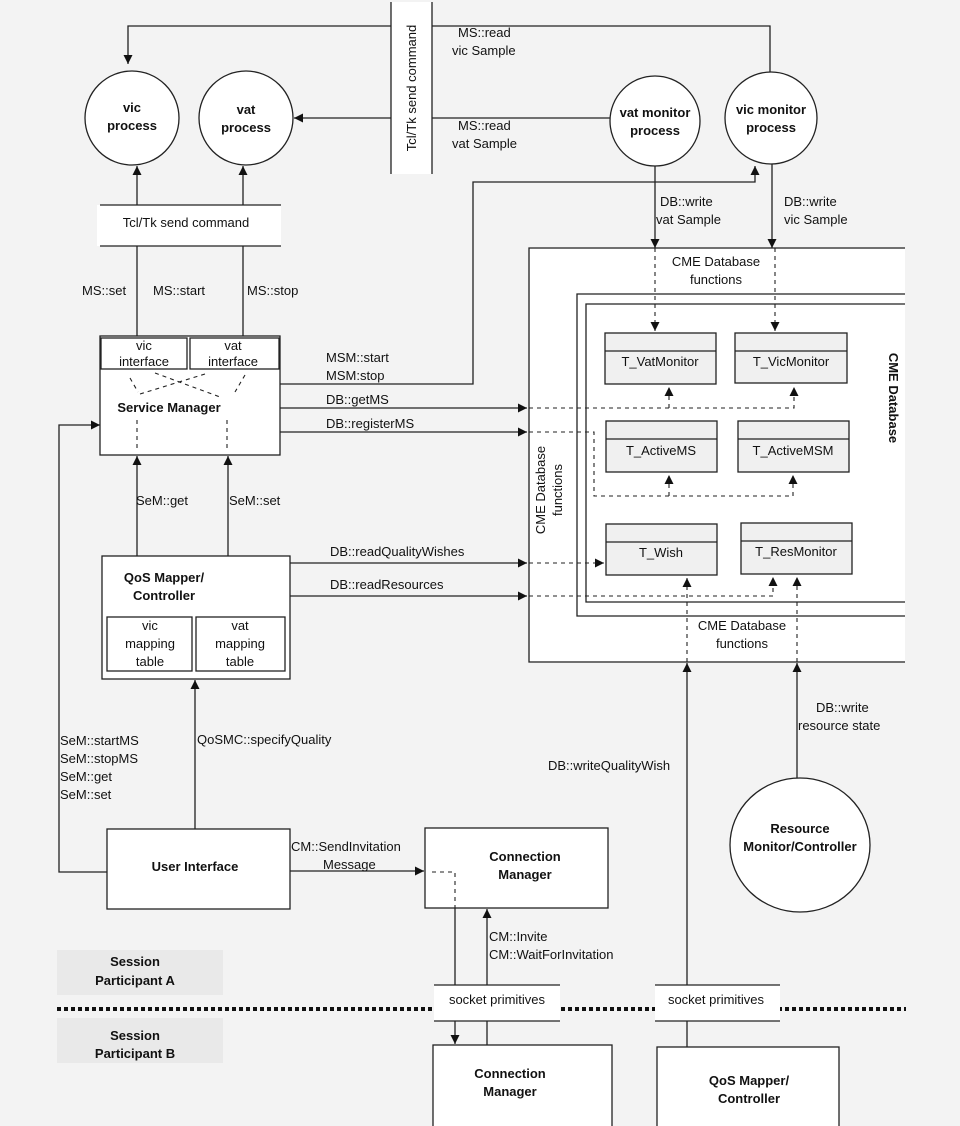 The image size is (960, 1126). I want to click on label-db-readresources: DB::readResources, so click(387, 584).